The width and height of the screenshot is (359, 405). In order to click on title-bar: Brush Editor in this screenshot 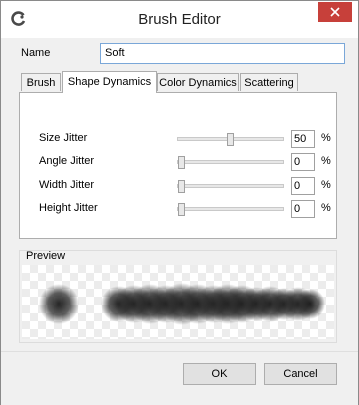, I will do `click(179, 19)`.